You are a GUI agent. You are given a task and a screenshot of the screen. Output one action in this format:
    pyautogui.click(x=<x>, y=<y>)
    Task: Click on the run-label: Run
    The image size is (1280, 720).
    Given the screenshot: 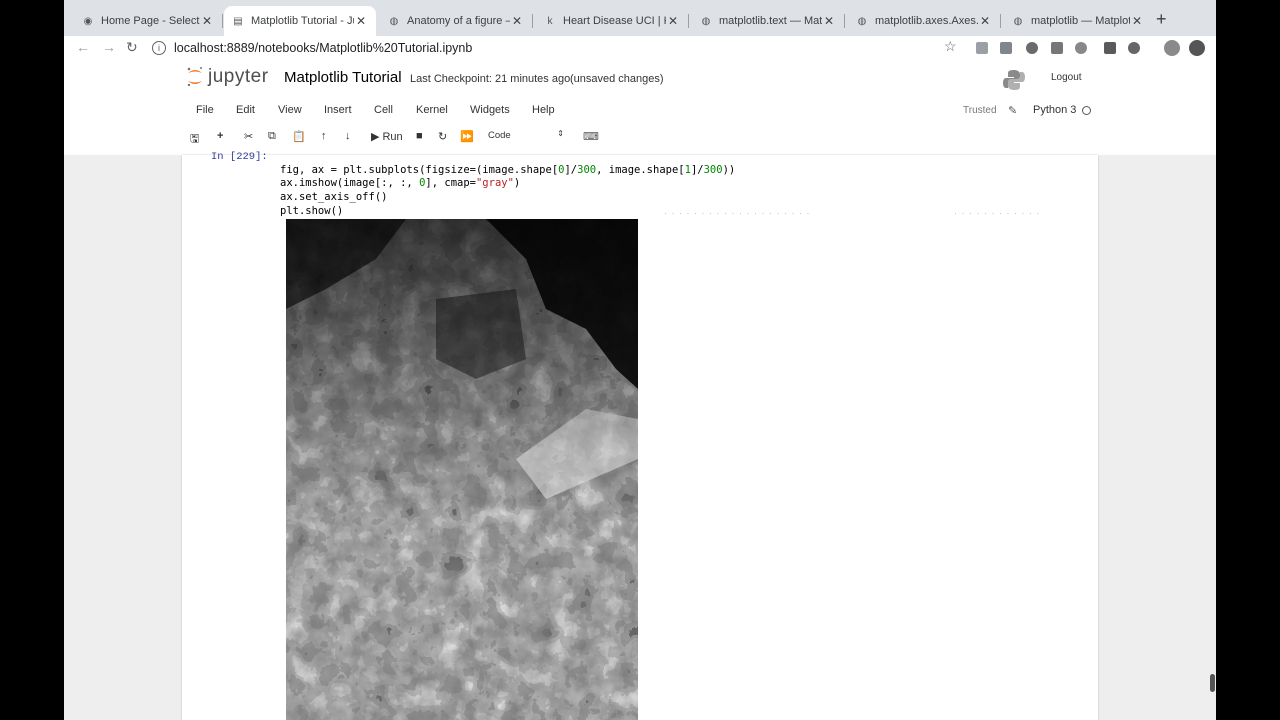 What is the action you would take?
    pyautogui.click(x=392, y=137)
    